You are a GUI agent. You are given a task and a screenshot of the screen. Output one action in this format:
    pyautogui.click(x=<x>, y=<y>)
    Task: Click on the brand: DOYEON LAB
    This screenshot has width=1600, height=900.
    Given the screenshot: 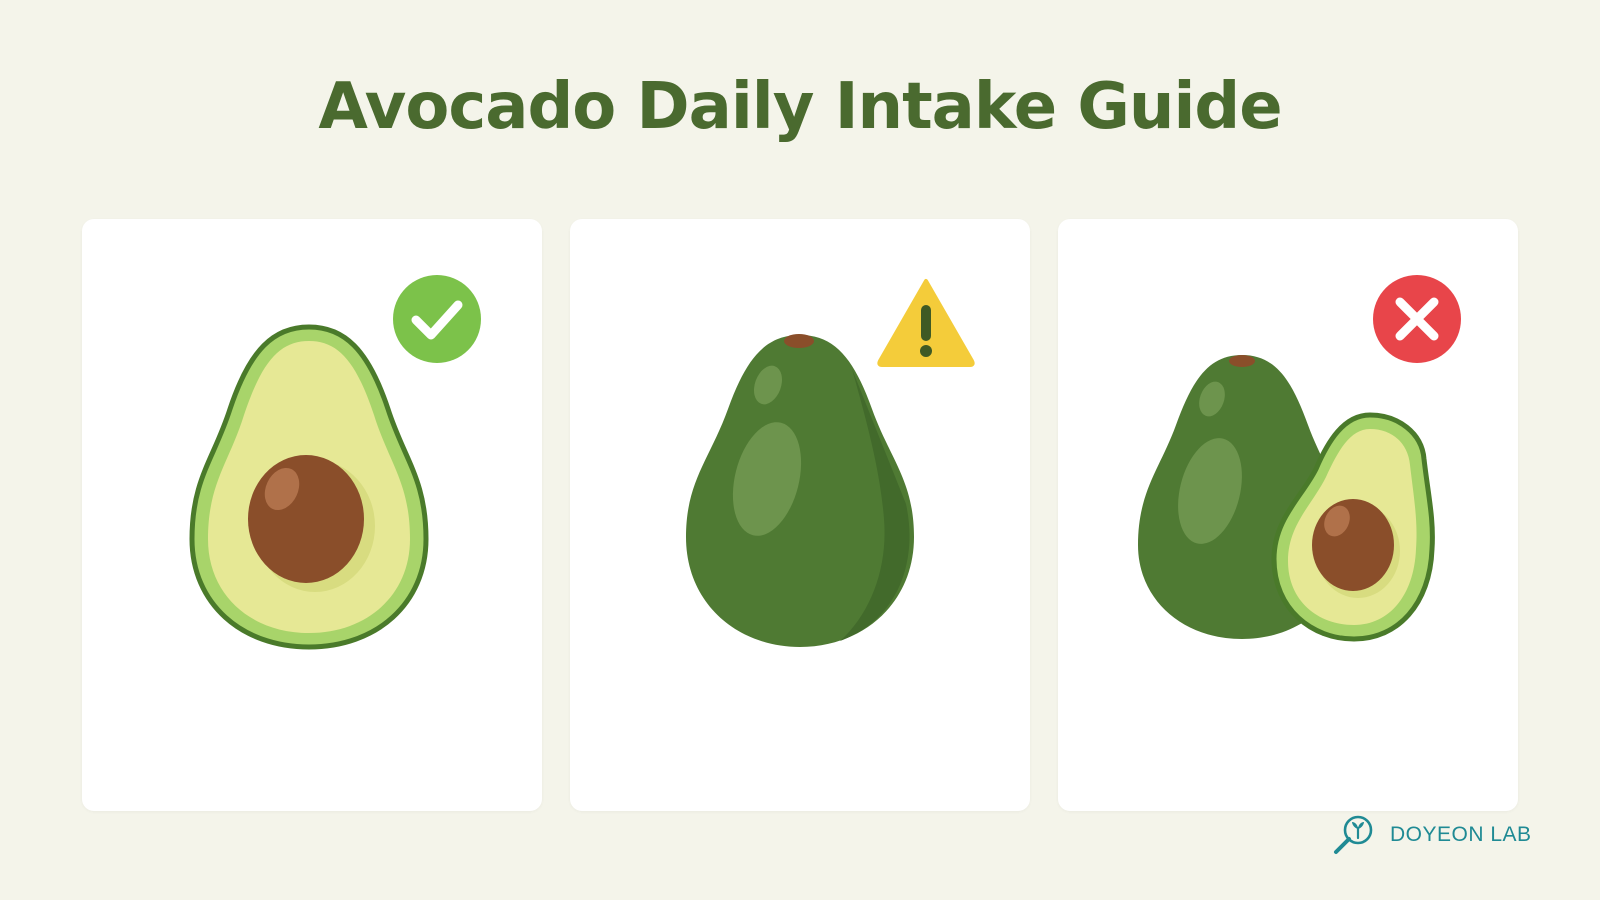 What is the action you would take?
    pyautogui.click(x=1431, y=835)
    